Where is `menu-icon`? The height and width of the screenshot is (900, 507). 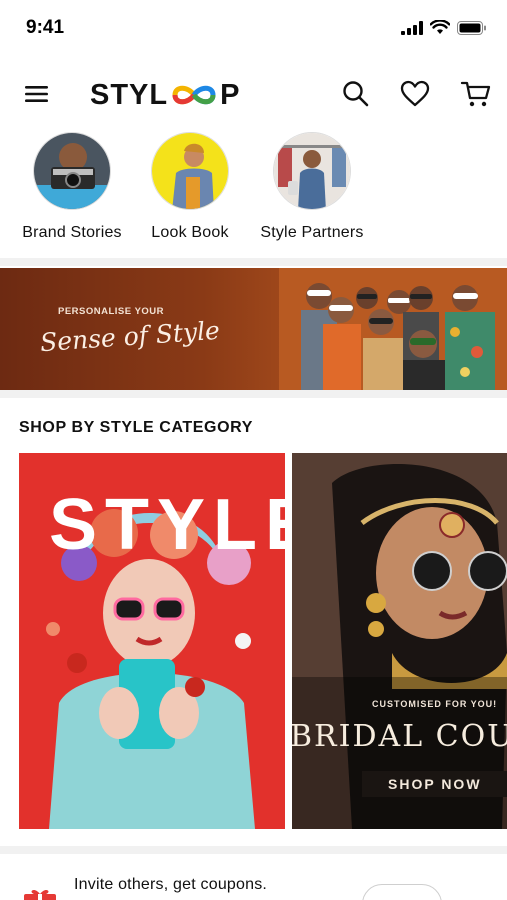 menu-icon is located at coordinates (36, 94).